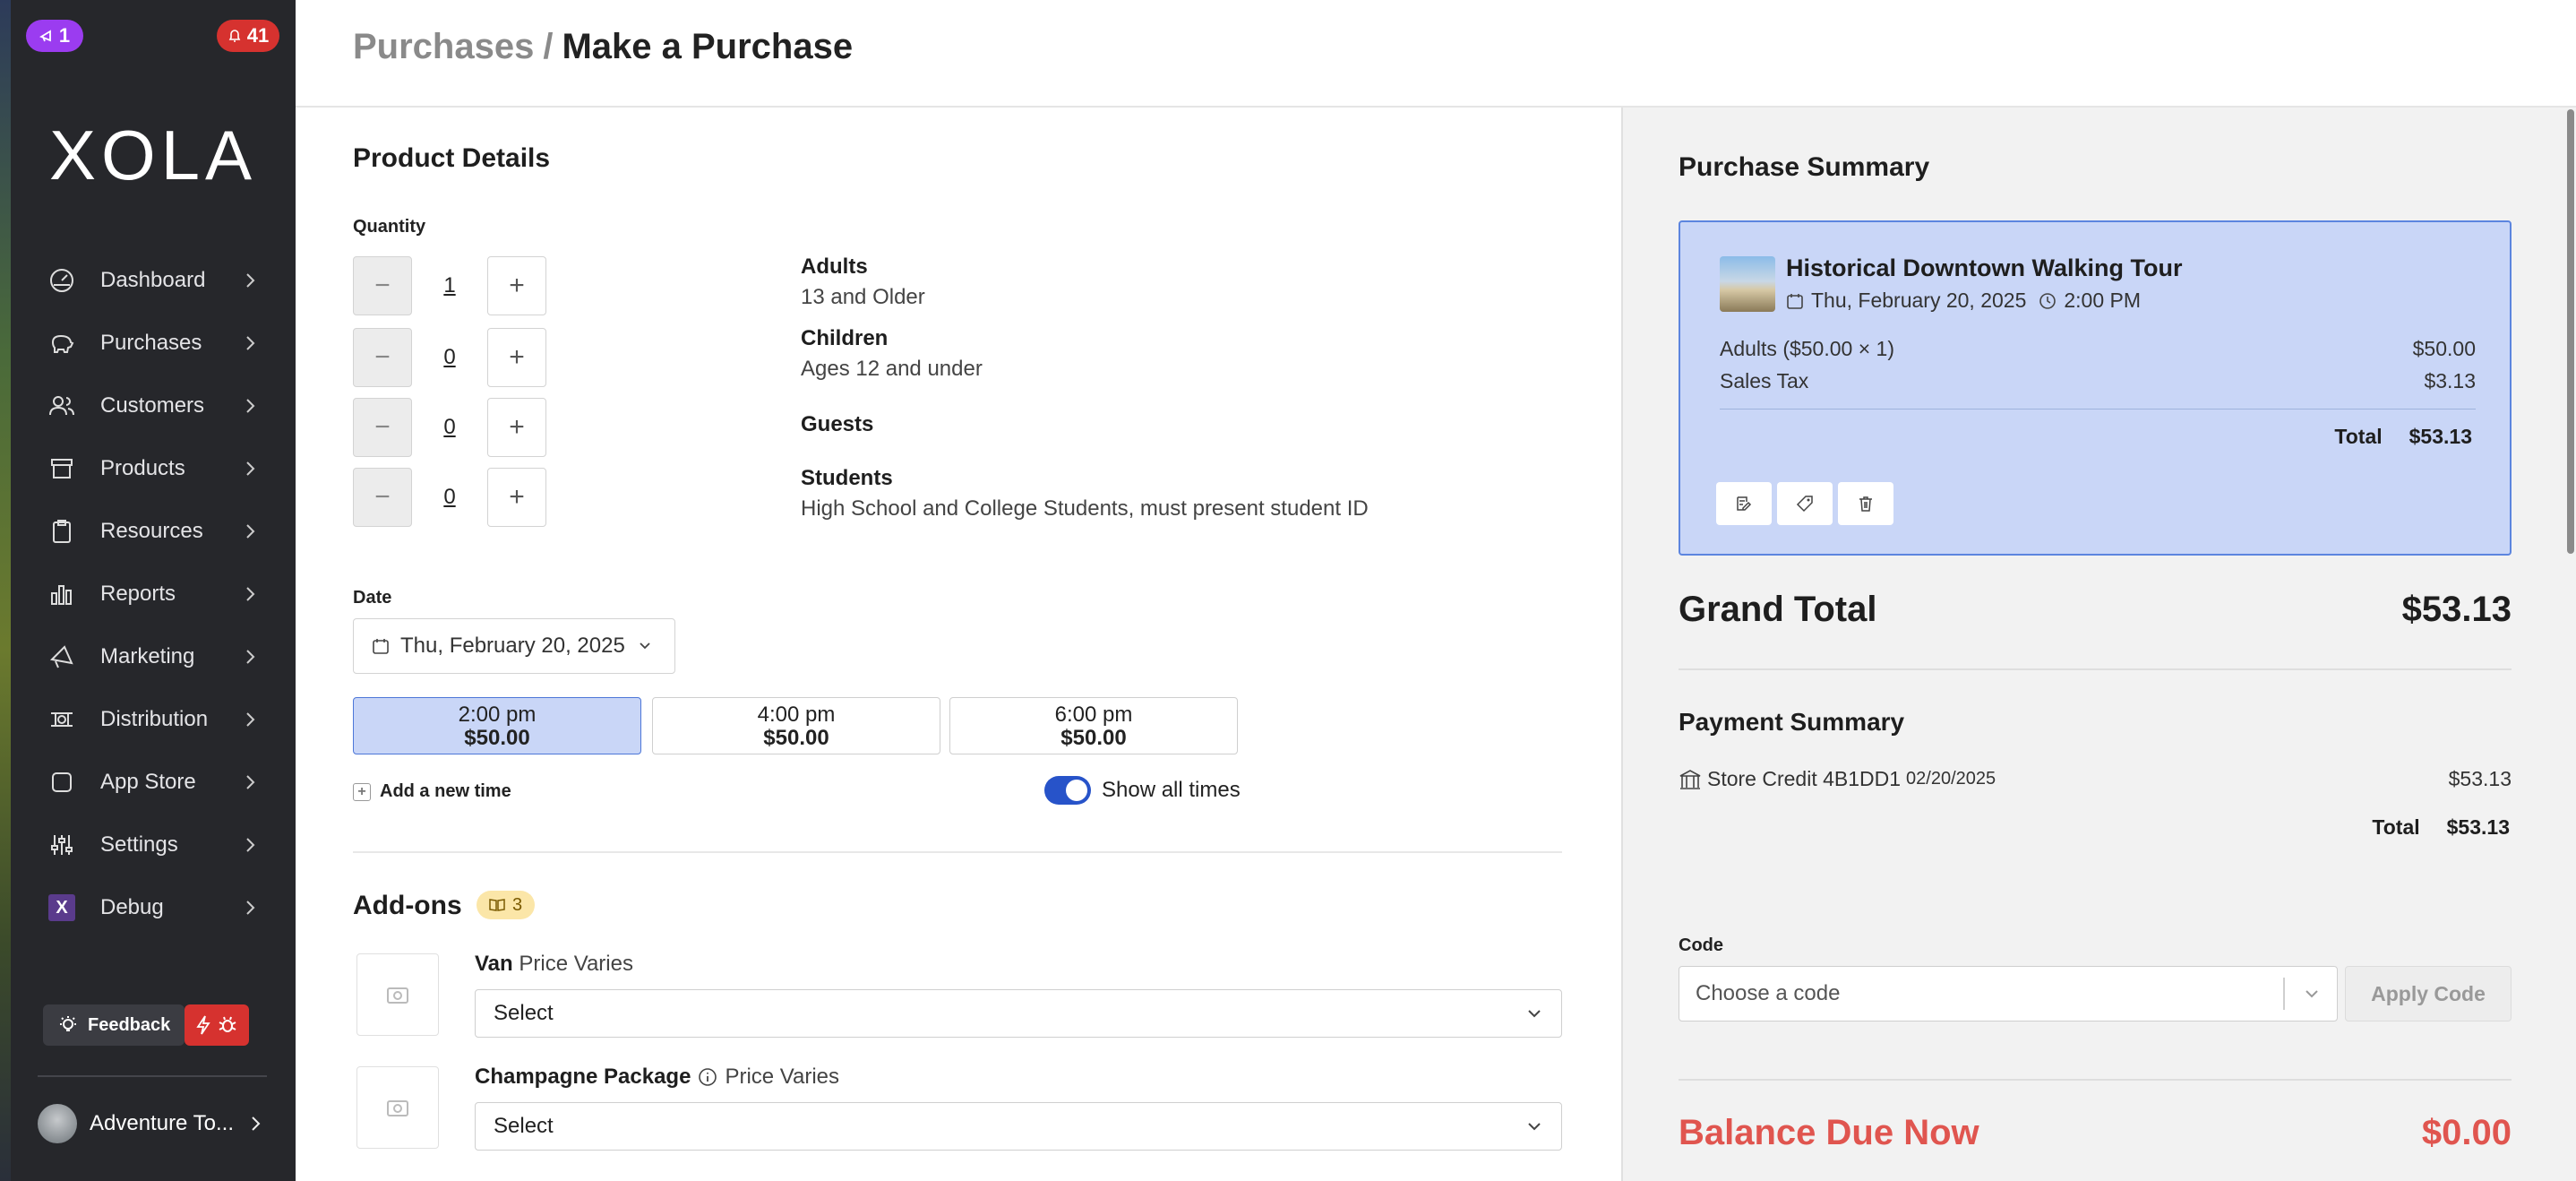 The image size is (2576, 1181). Describe the element at coordinates (138, 594) in the screenshot. I see `nav-reports-label: Reports` at that location.